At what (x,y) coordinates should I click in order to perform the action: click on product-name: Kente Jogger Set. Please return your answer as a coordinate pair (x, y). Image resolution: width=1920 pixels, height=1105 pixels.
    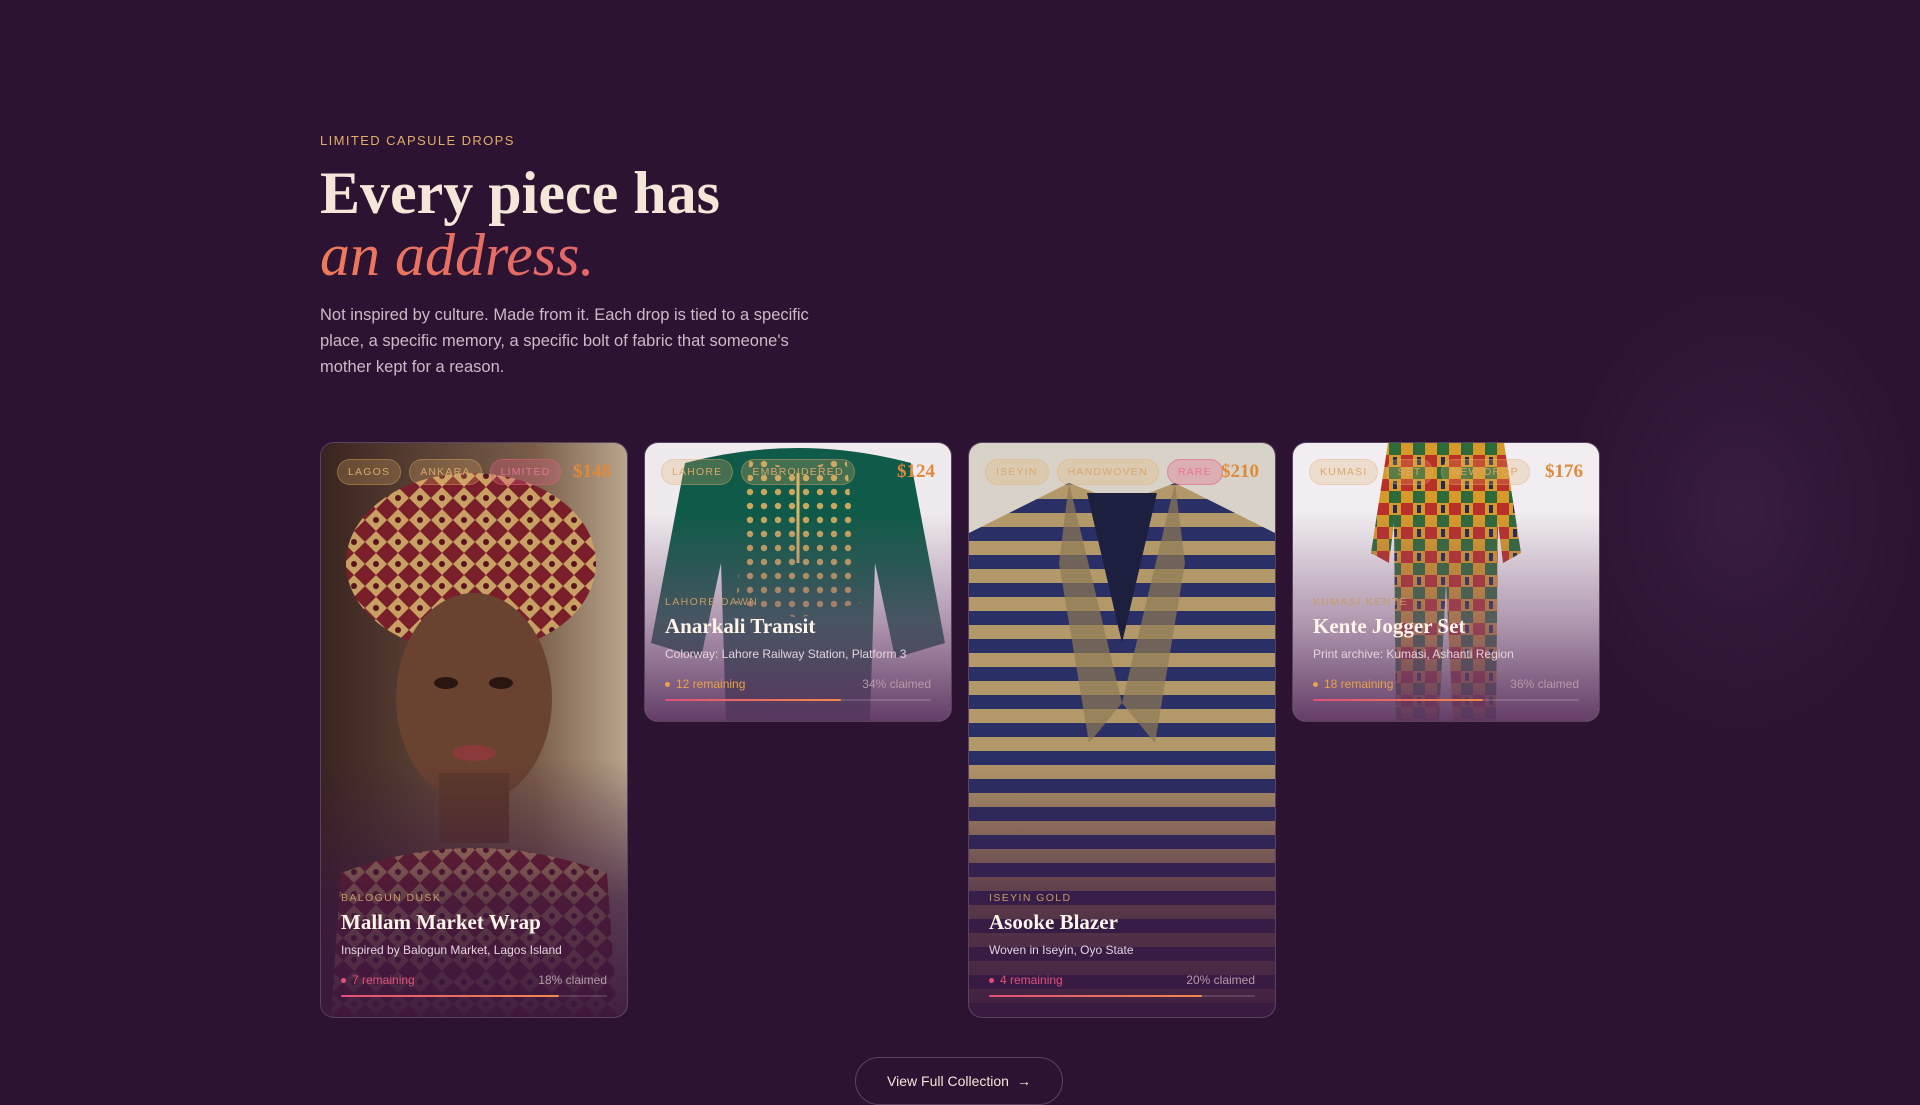
    Looking at the image, I should click on (1389, 626).